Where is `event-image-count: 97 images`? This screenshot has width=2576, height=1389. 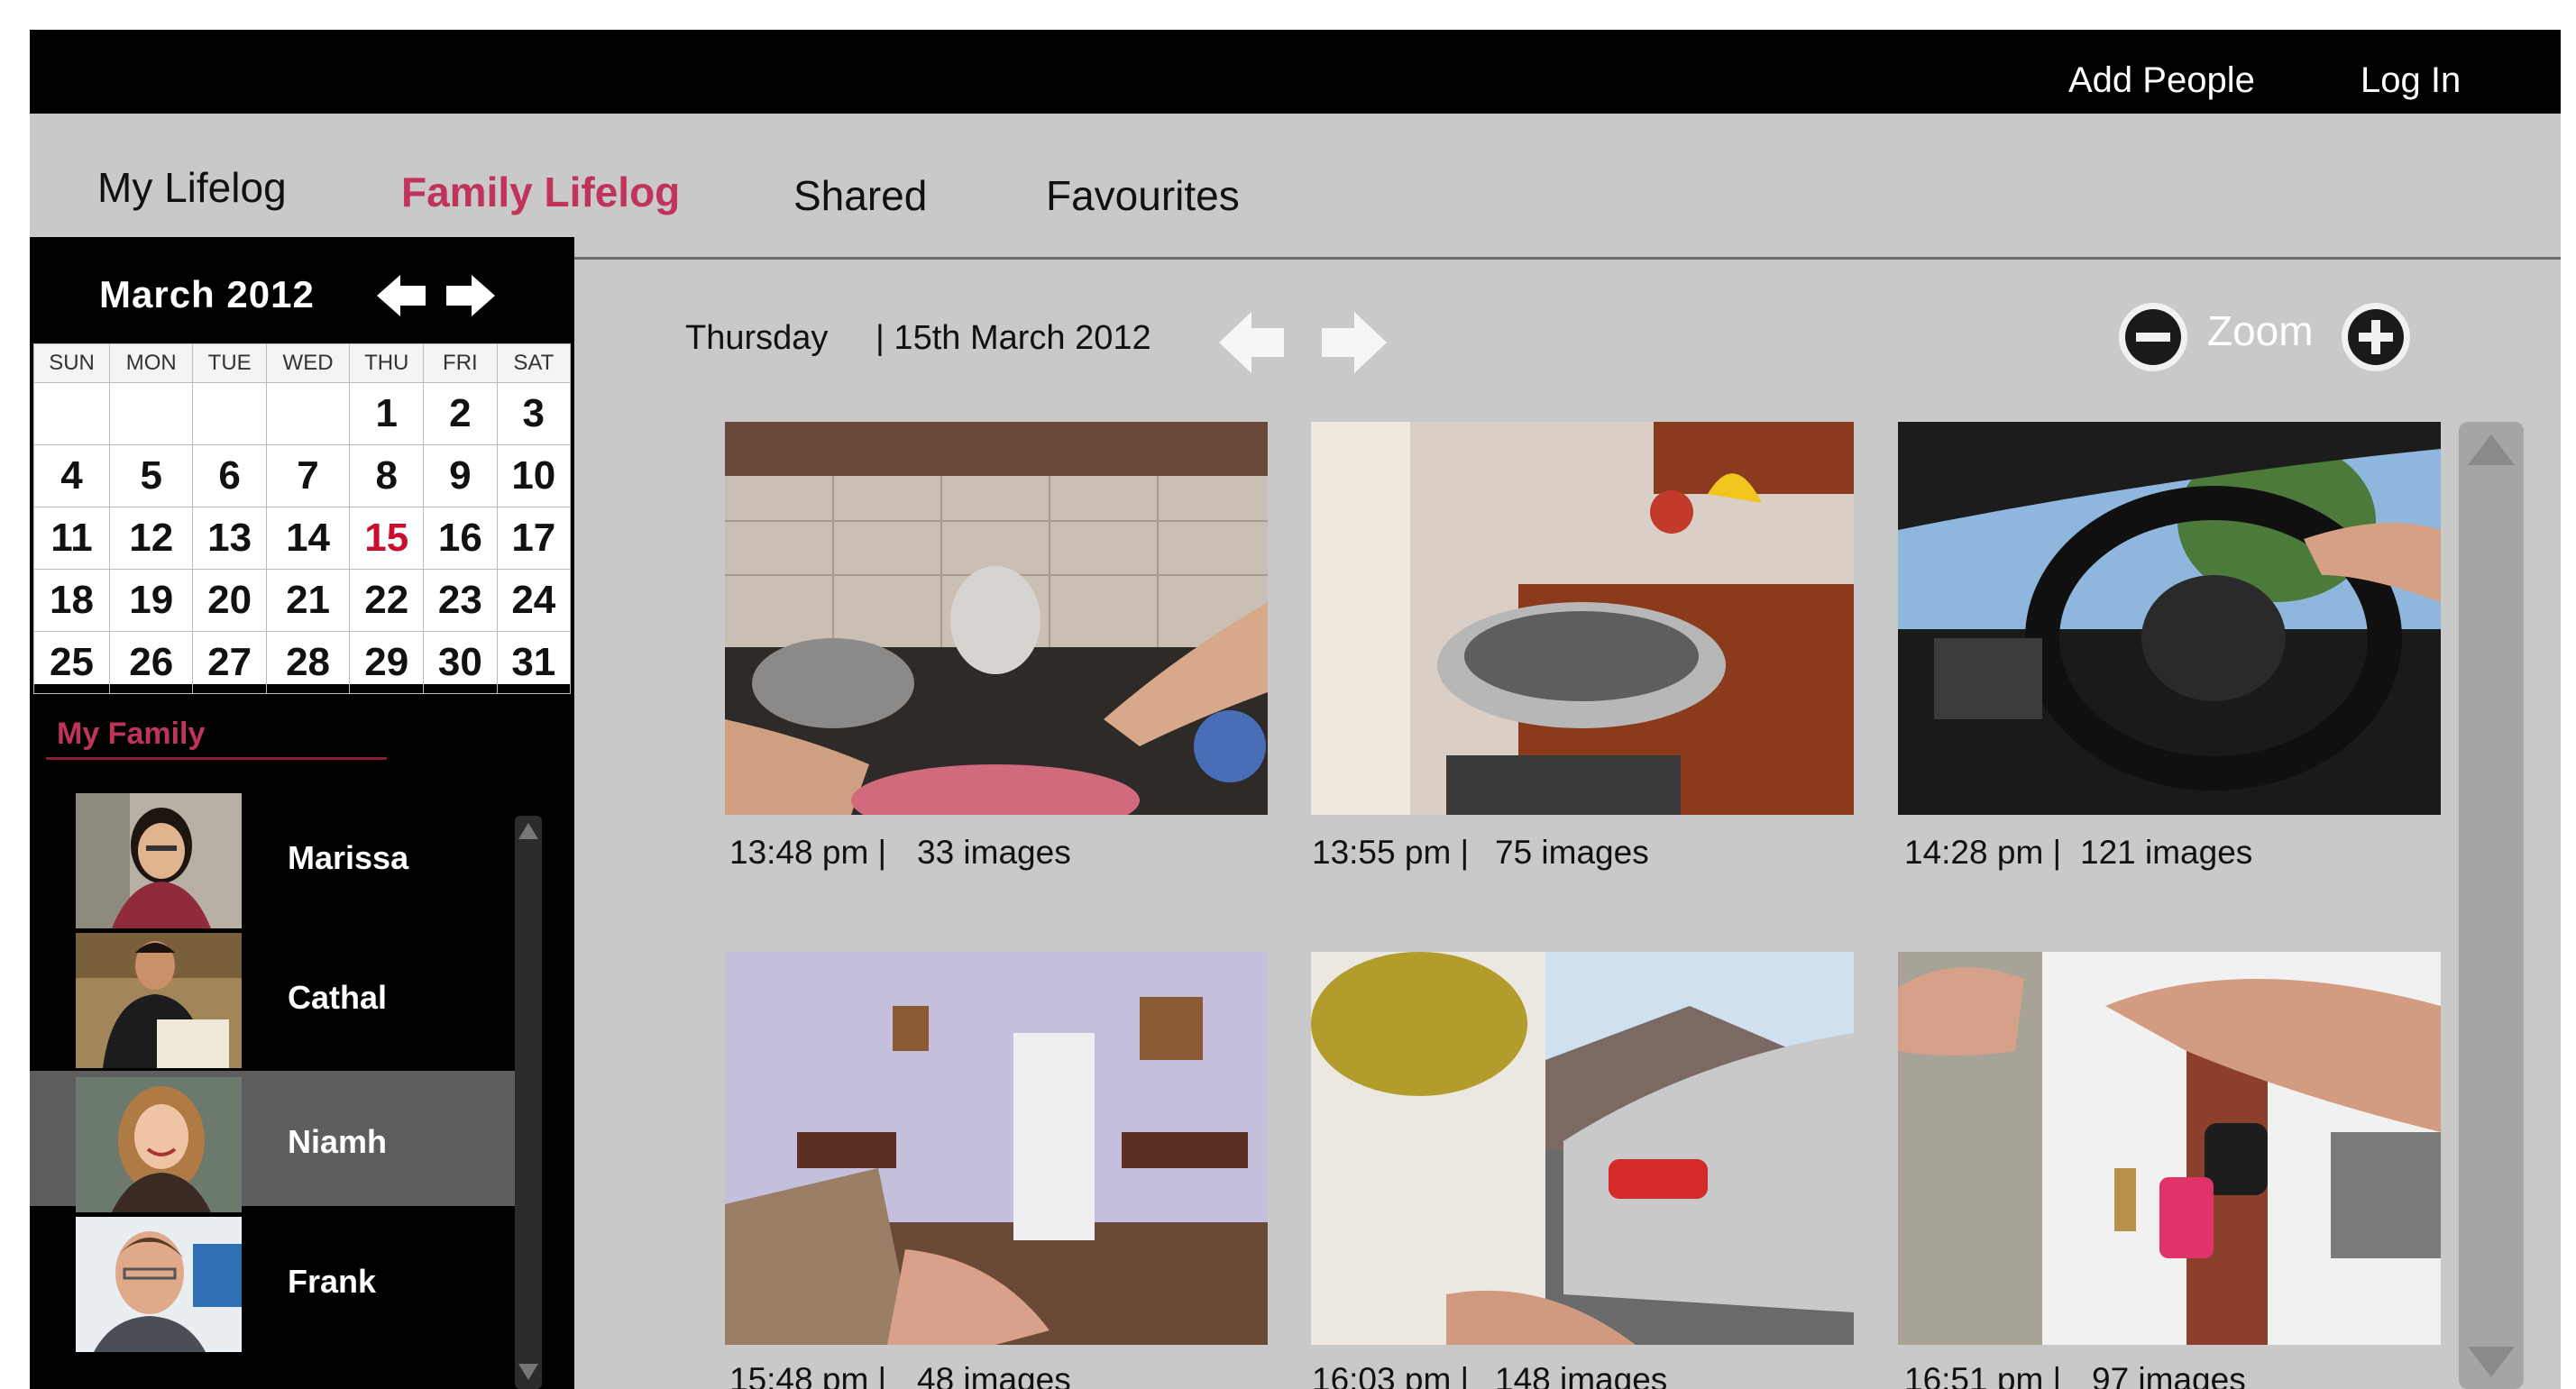 event-image-count: 97 images is located at coordinates (2169, 1375).